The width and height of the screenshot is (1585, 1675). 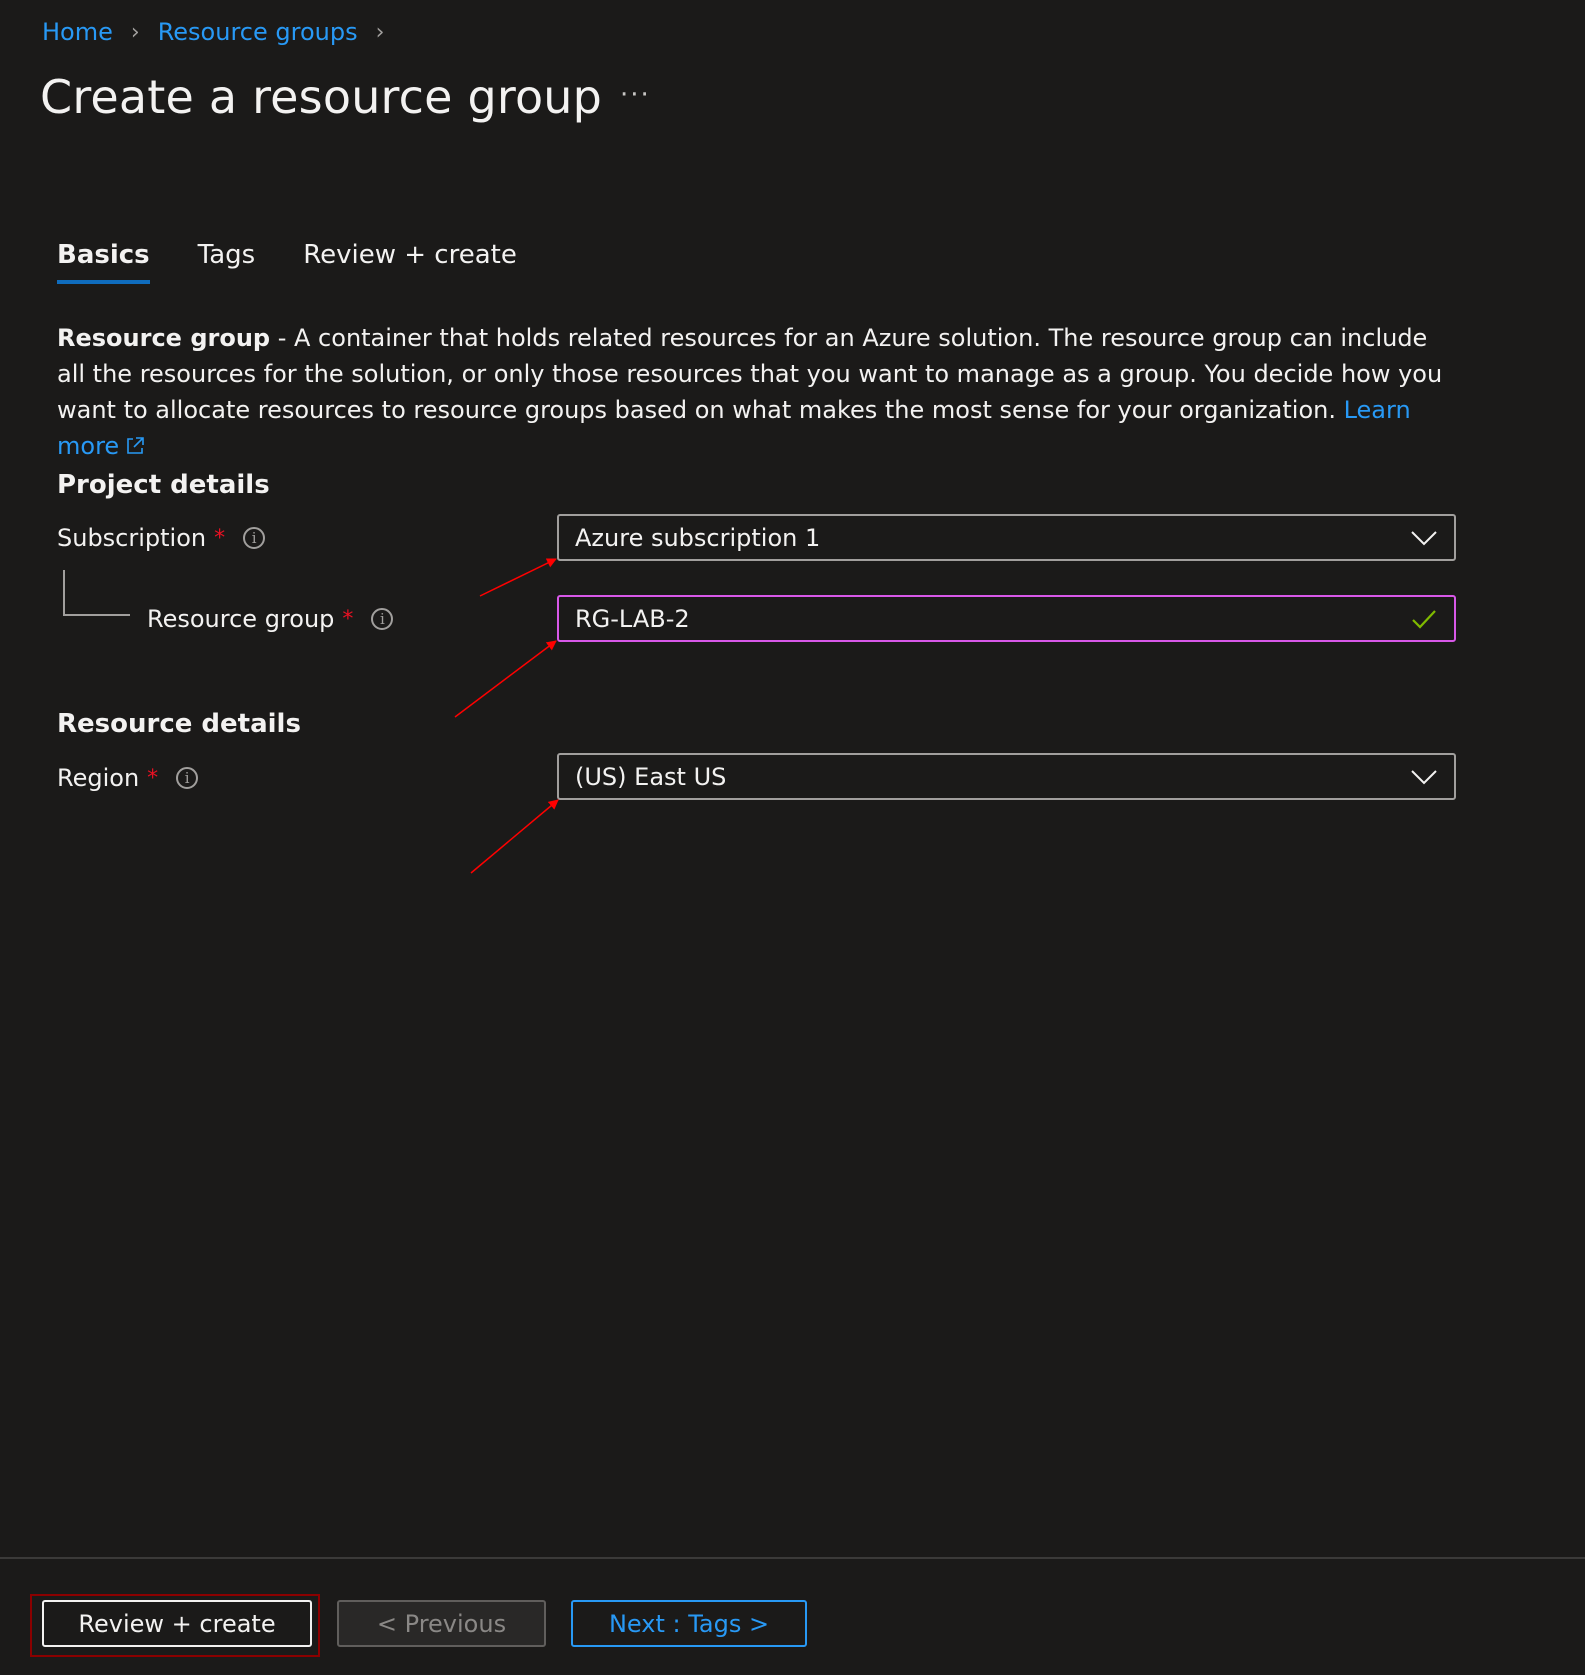 I want to click on footer-divider, so click(x=792, y=1558).